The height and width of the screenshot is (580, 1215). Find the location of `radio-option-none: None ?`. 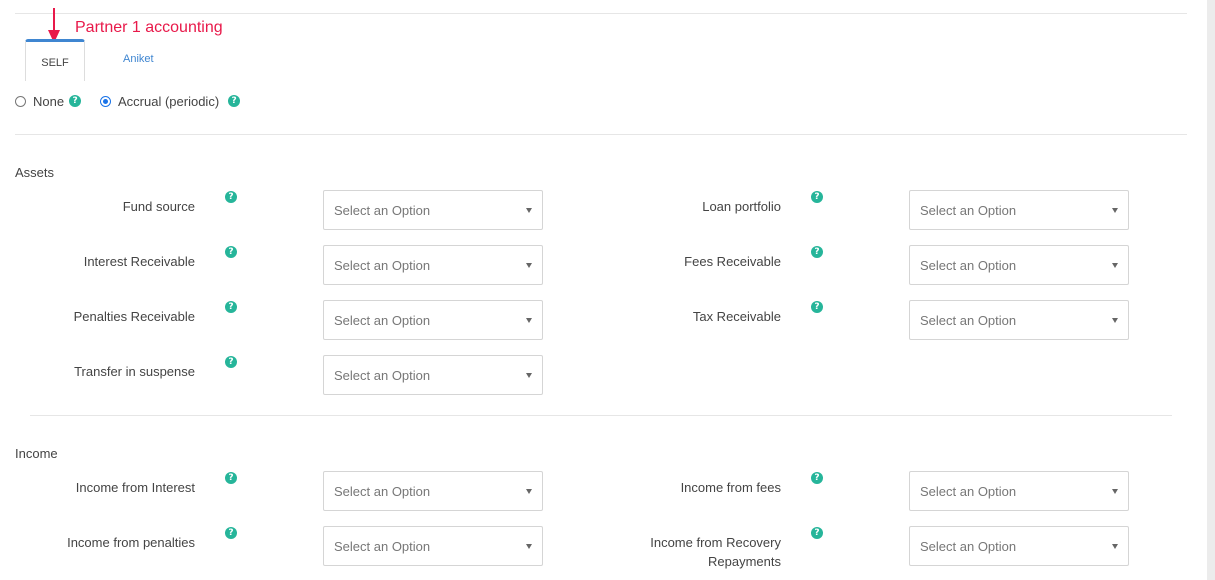

radio-option-none: None ? is located at coordinates (48, 101).